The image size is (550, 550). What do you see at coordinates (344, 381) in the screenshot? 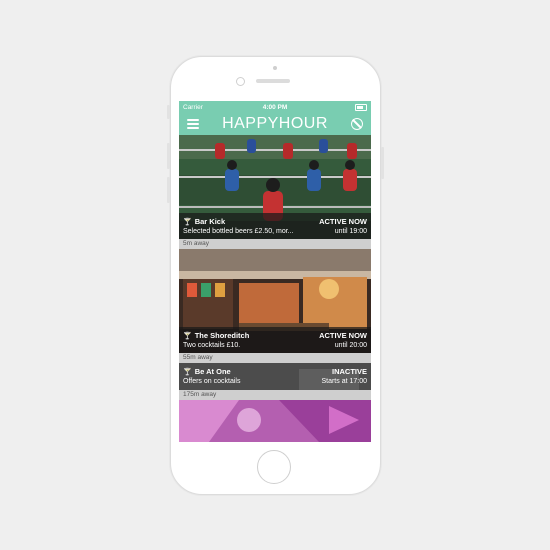
I see `time-text: Starts at 17:00` at bounding box center [344, 381].